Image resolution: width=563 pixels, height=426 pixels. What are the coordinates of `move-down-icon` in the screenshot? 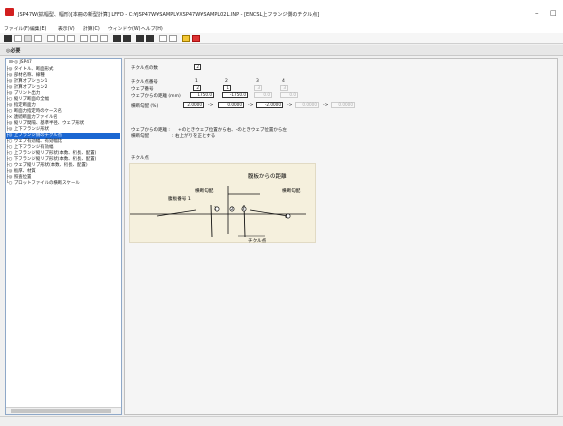 It's located at (127, 38).